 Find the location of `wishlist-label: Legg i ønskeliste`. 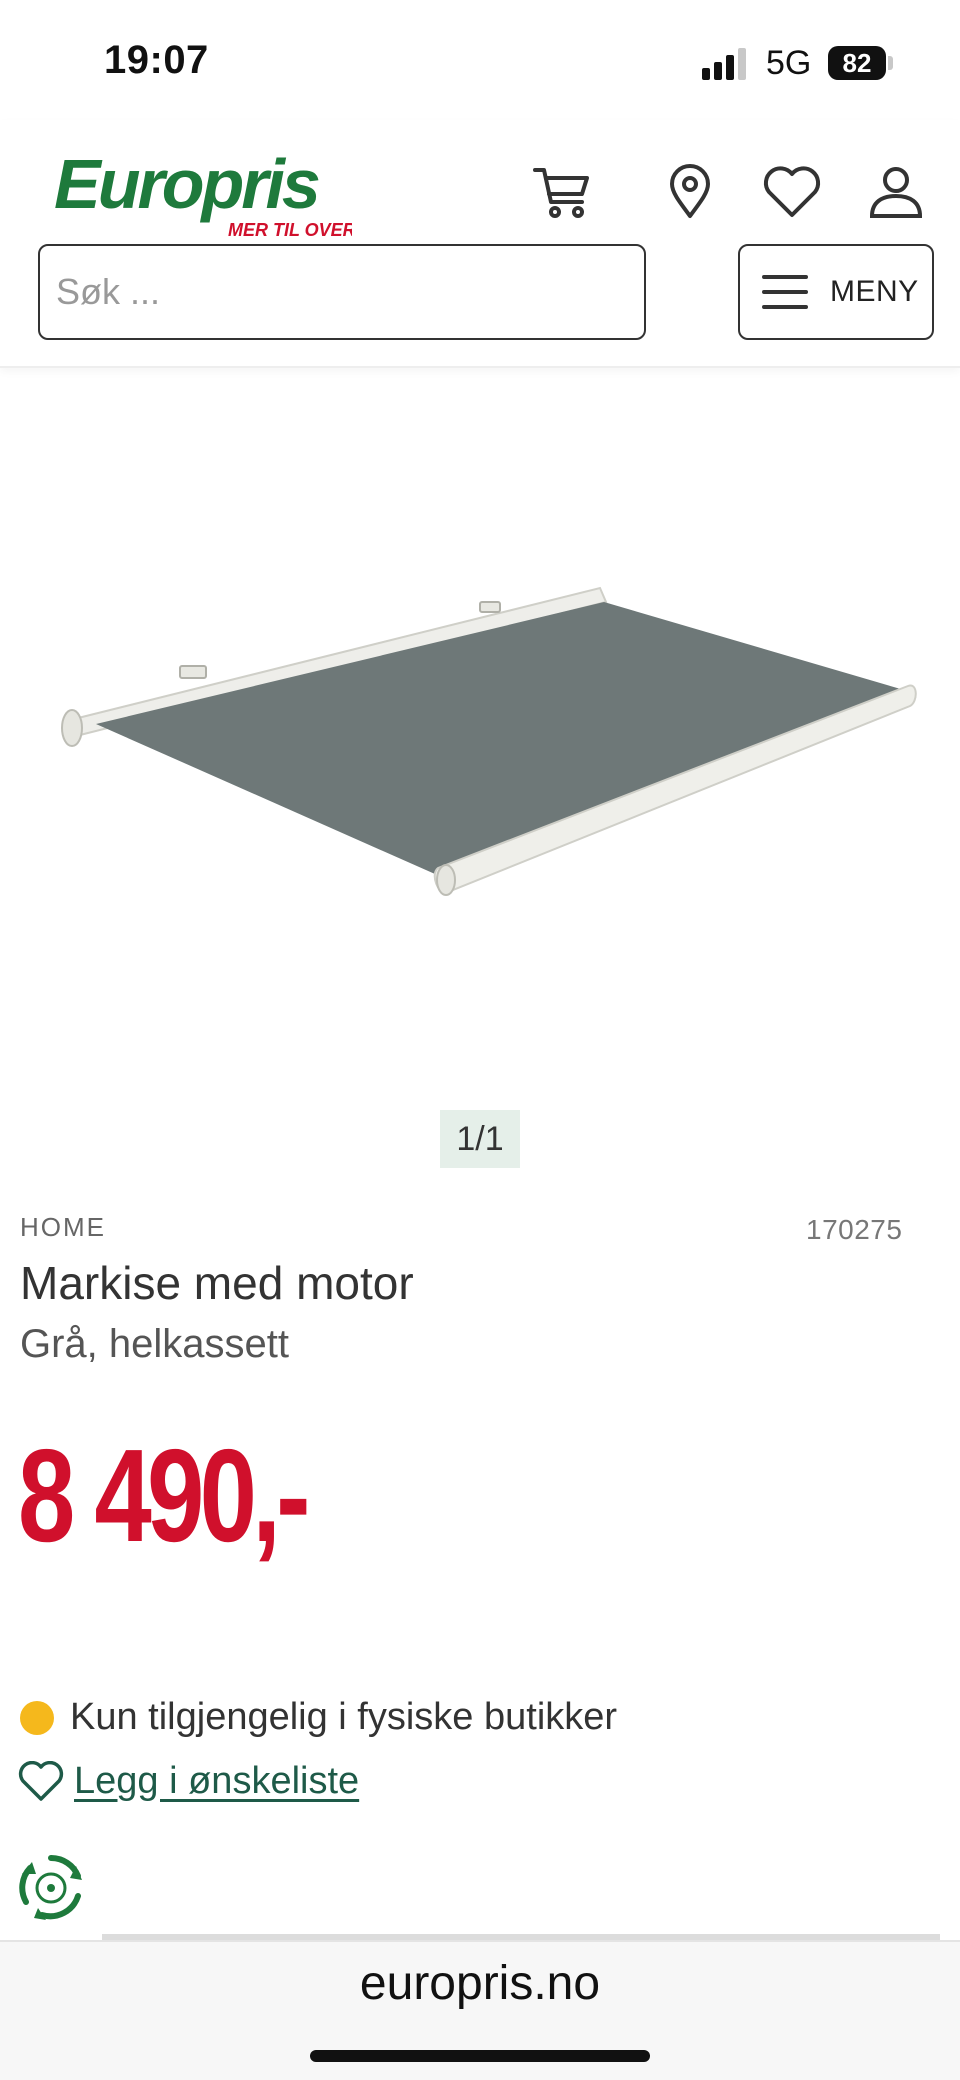

wishlist-label: Legg i ønskeliste is located at coordinates (217, 1781).